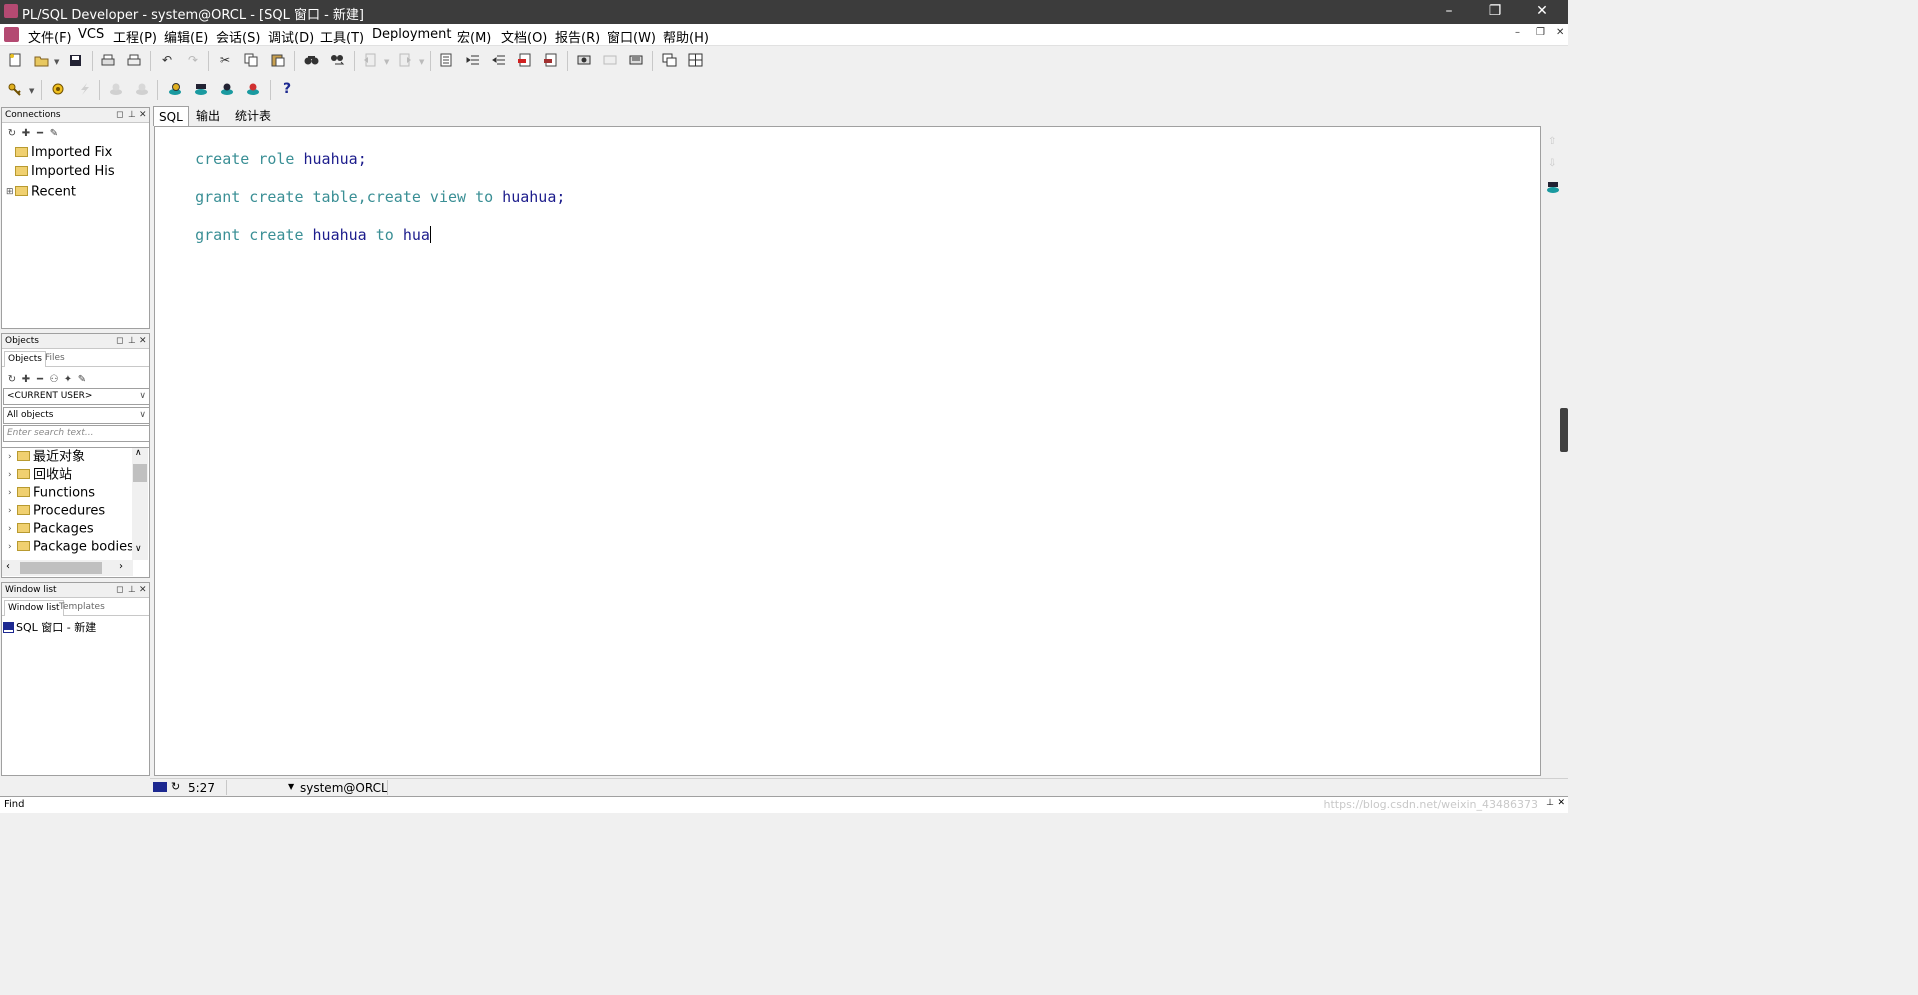  What do you see at coordinates (311, 60) in the screenshot?
I see `find-icon` at bounding box center [311, 60].